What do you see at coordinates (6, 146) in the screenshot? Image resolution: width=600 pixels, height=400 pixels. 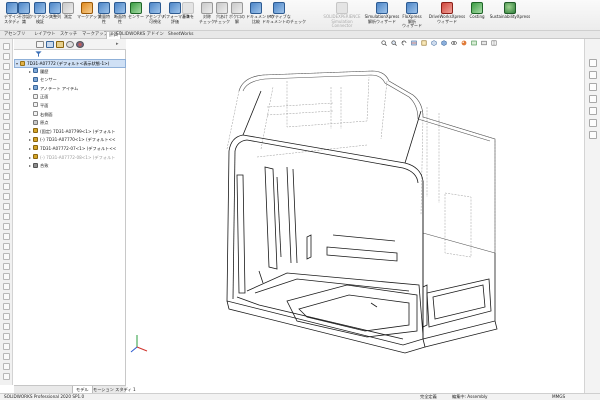 I see `rail-fillet-icon` at bounding box center [6, 146].